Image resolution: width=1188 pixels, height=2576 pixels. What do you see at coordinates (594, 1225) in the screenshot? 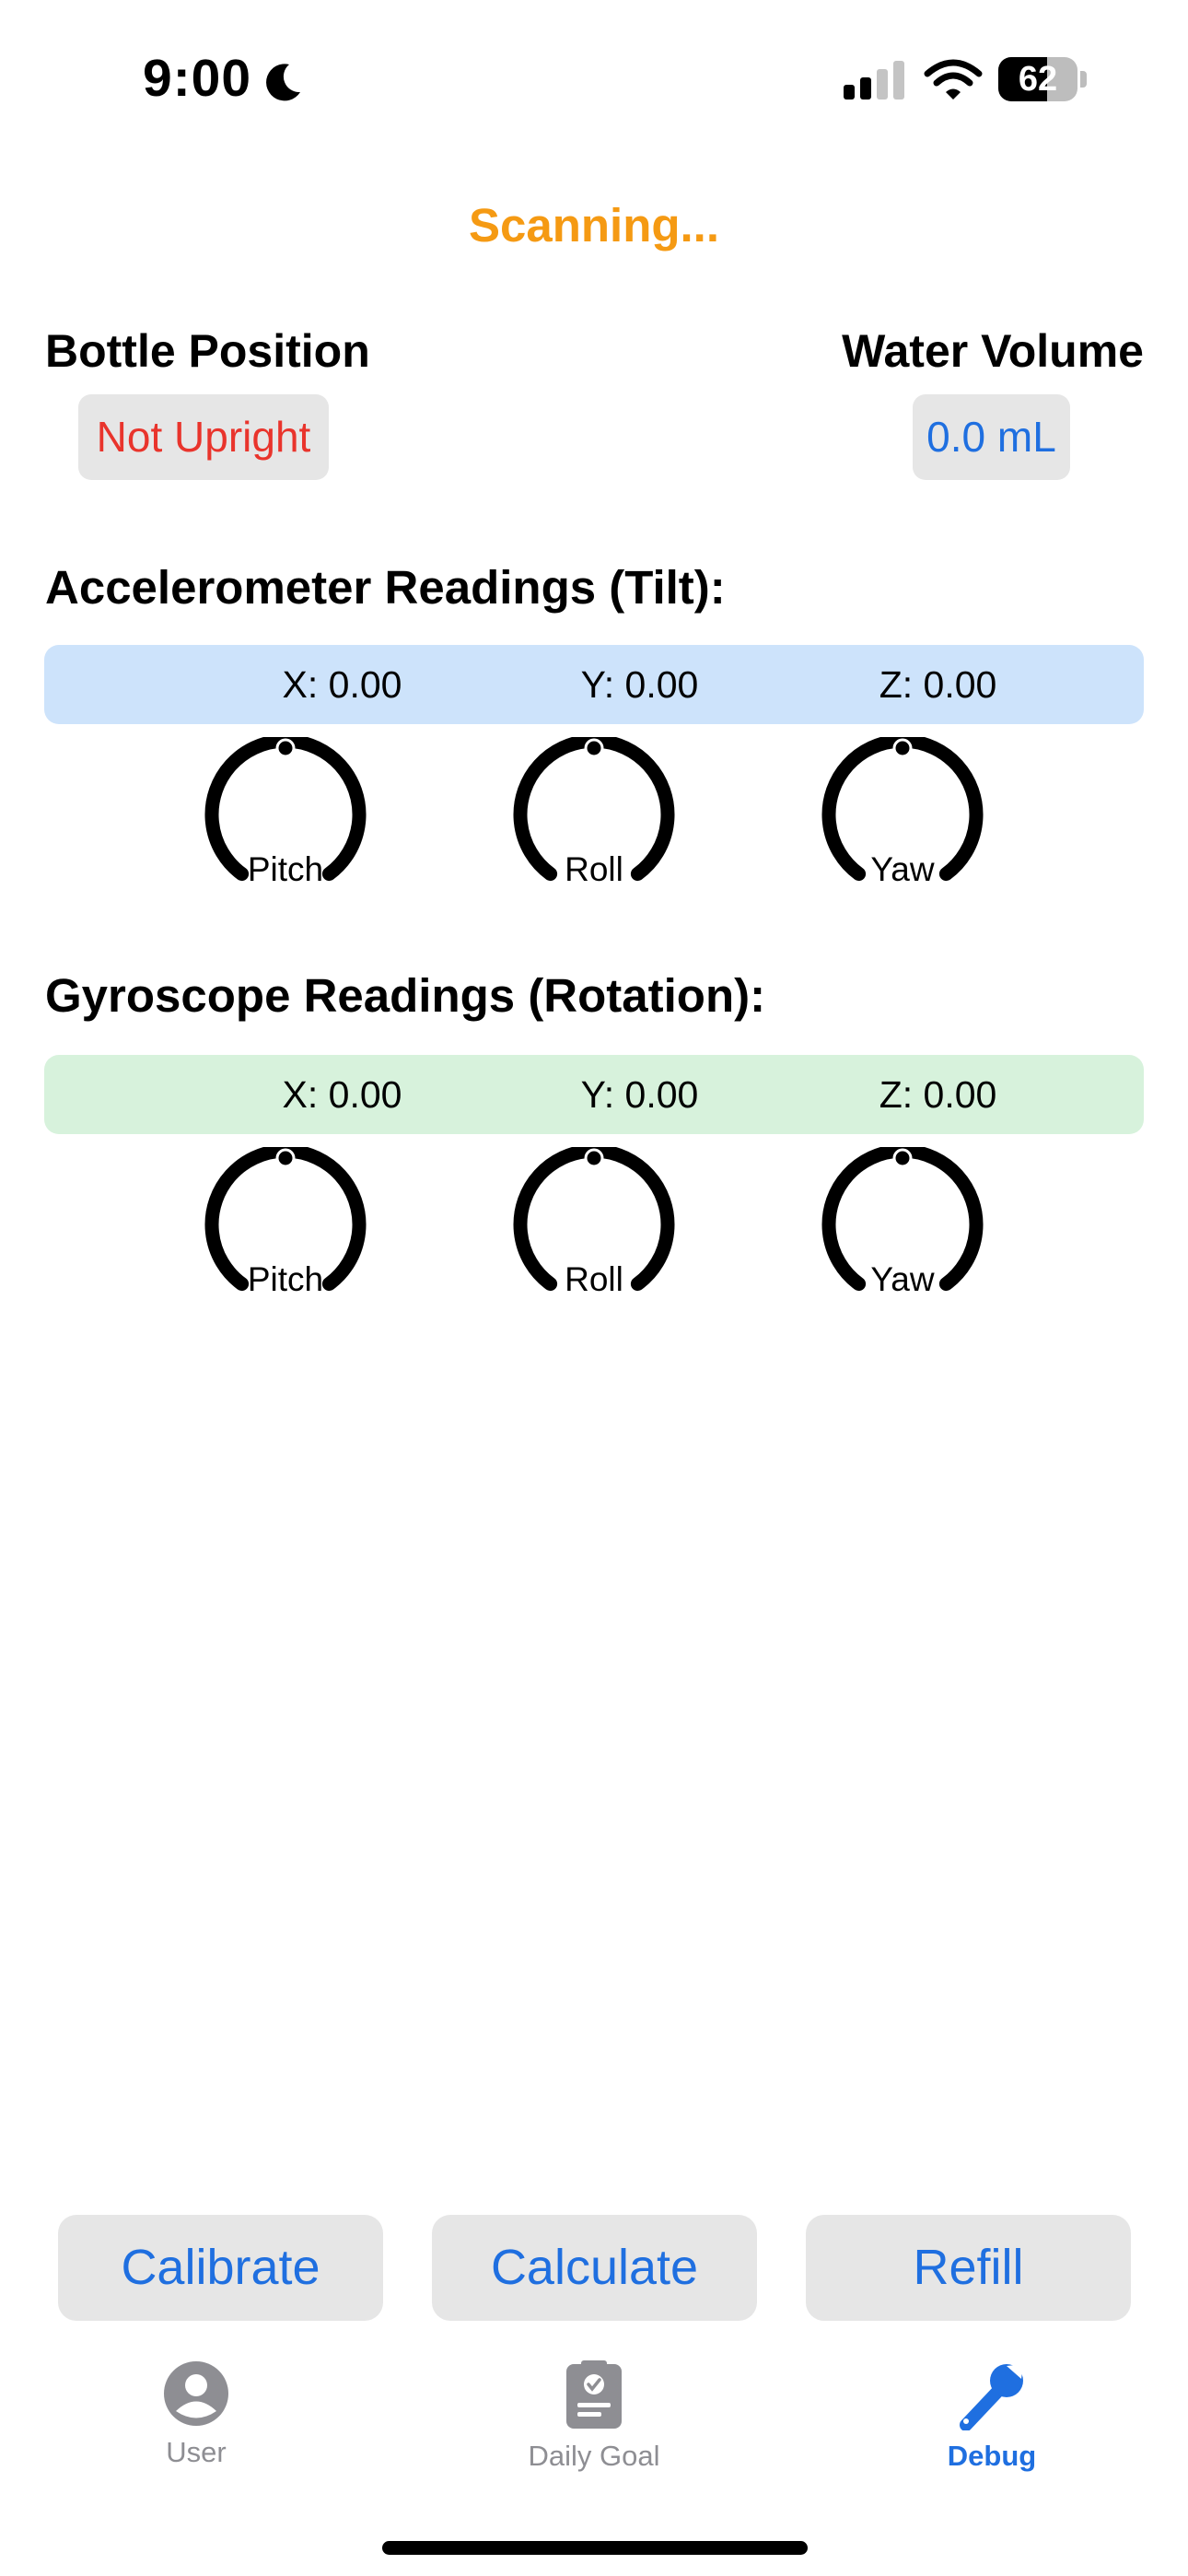
I see `gyroscope-roll-gauge: Roll` at bounding box center [594, 1225].